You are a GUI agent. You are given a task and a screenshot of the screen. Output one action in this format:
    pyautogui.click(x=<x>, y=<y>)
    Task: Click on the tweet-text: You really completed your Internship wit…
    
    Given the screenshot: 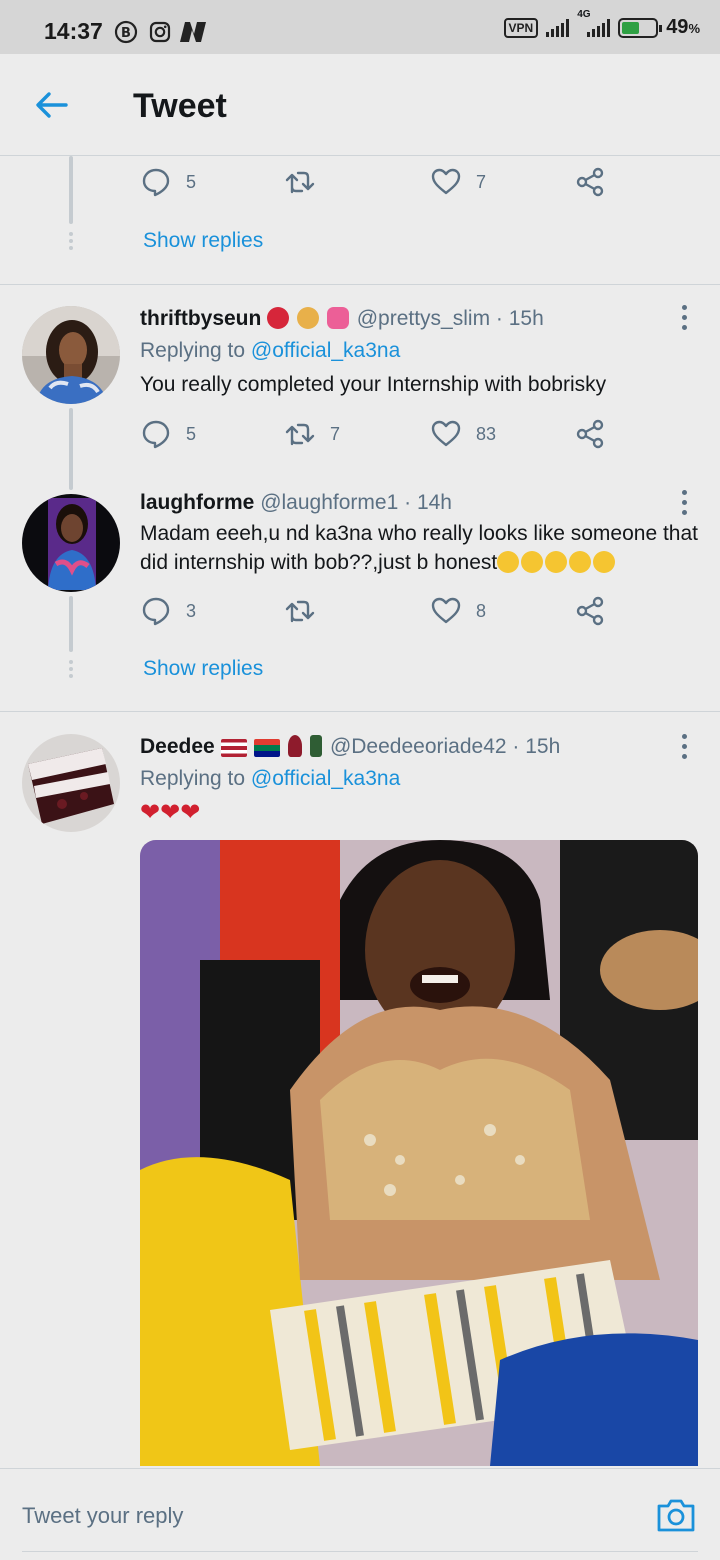 What is the action you would take?
    pyautogui.click(x=373, y=384)
    